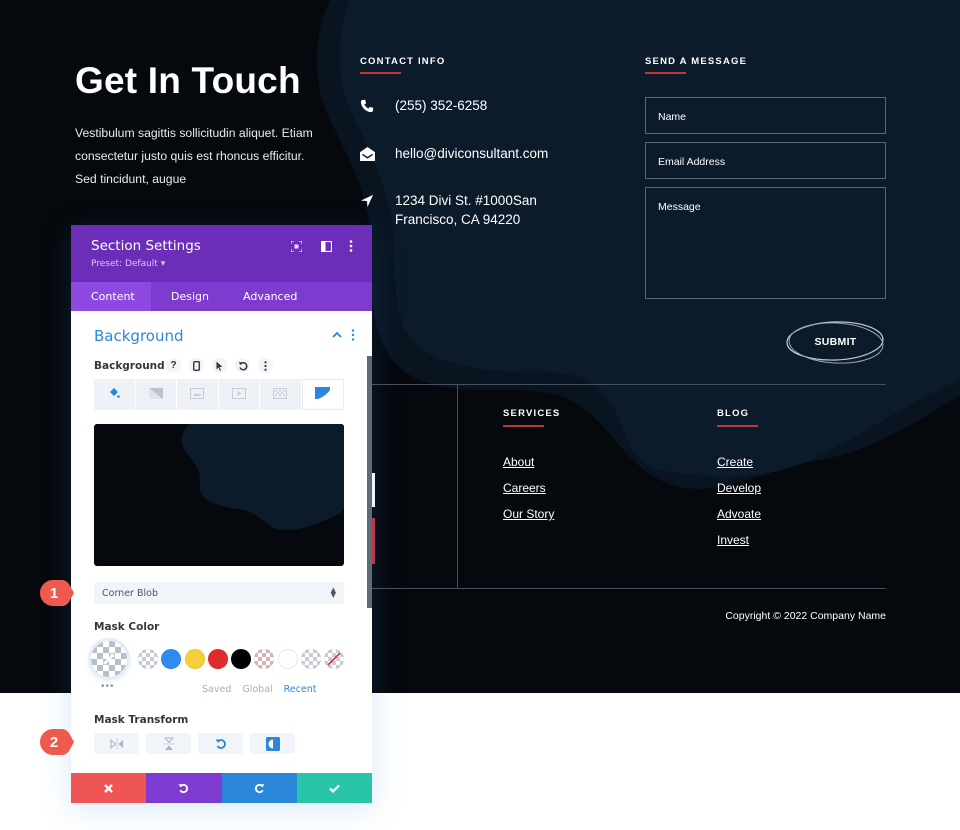  I want to click on footer-link-our-story: Our Story, so click(528, 514).